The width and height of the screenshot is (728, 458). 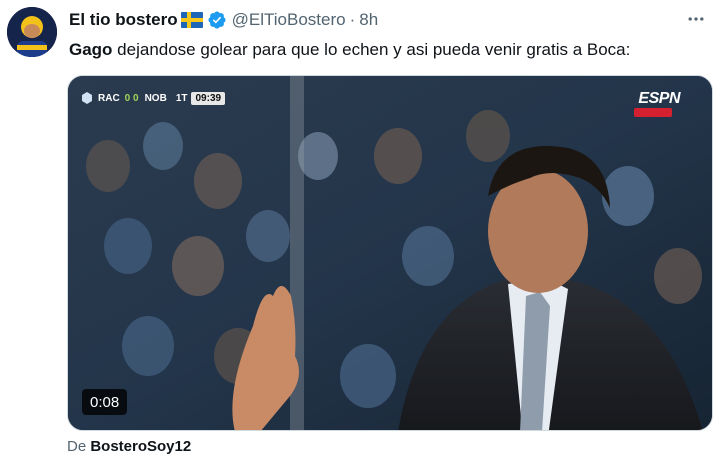 What do you see at coordinates (368, 20) in the screenshot?
I see `tweet-timestamp: 8h` at bounding box center [368, 20].